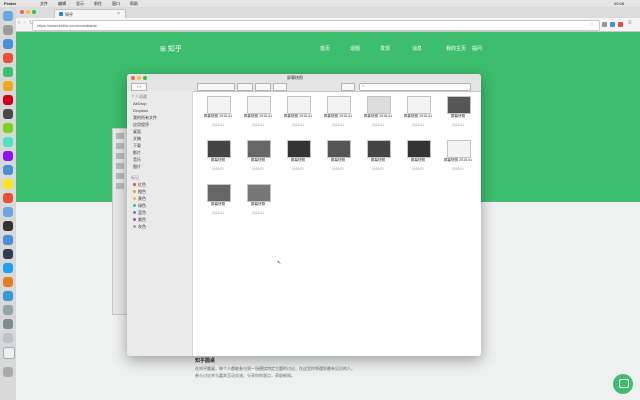  I want to click on star-icon: ☆, so click(591, 25).